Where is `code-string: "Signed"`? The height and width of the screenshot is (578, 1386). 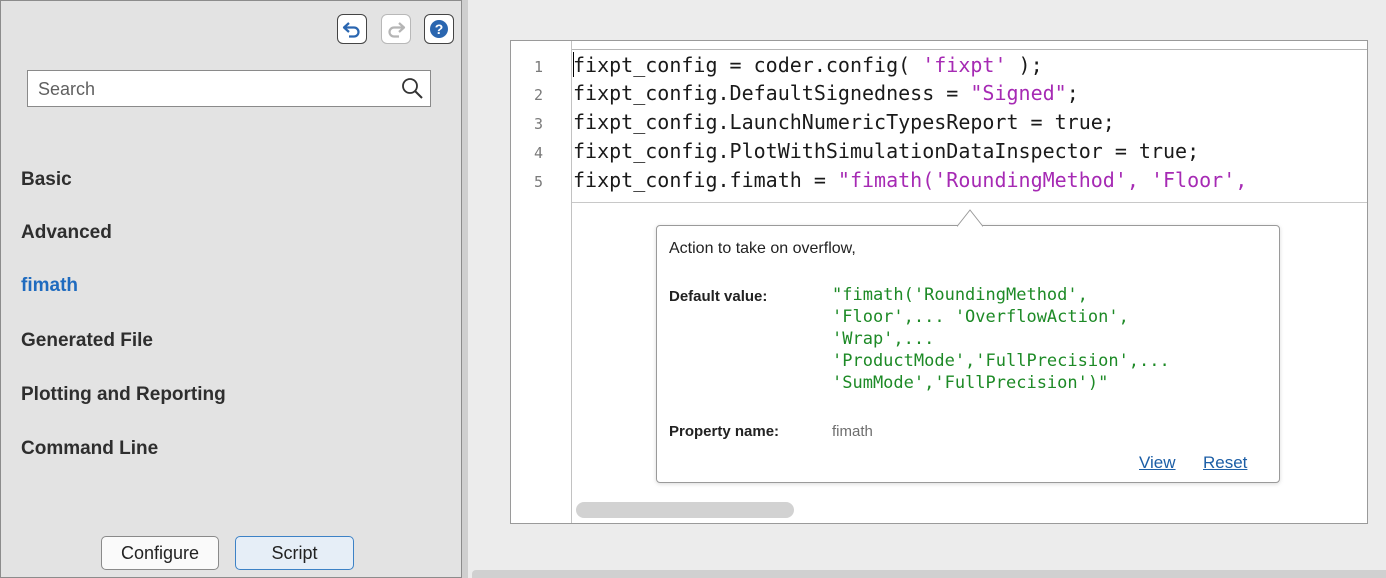
code-string: "Signed" is located at coordinates (1018, 93).